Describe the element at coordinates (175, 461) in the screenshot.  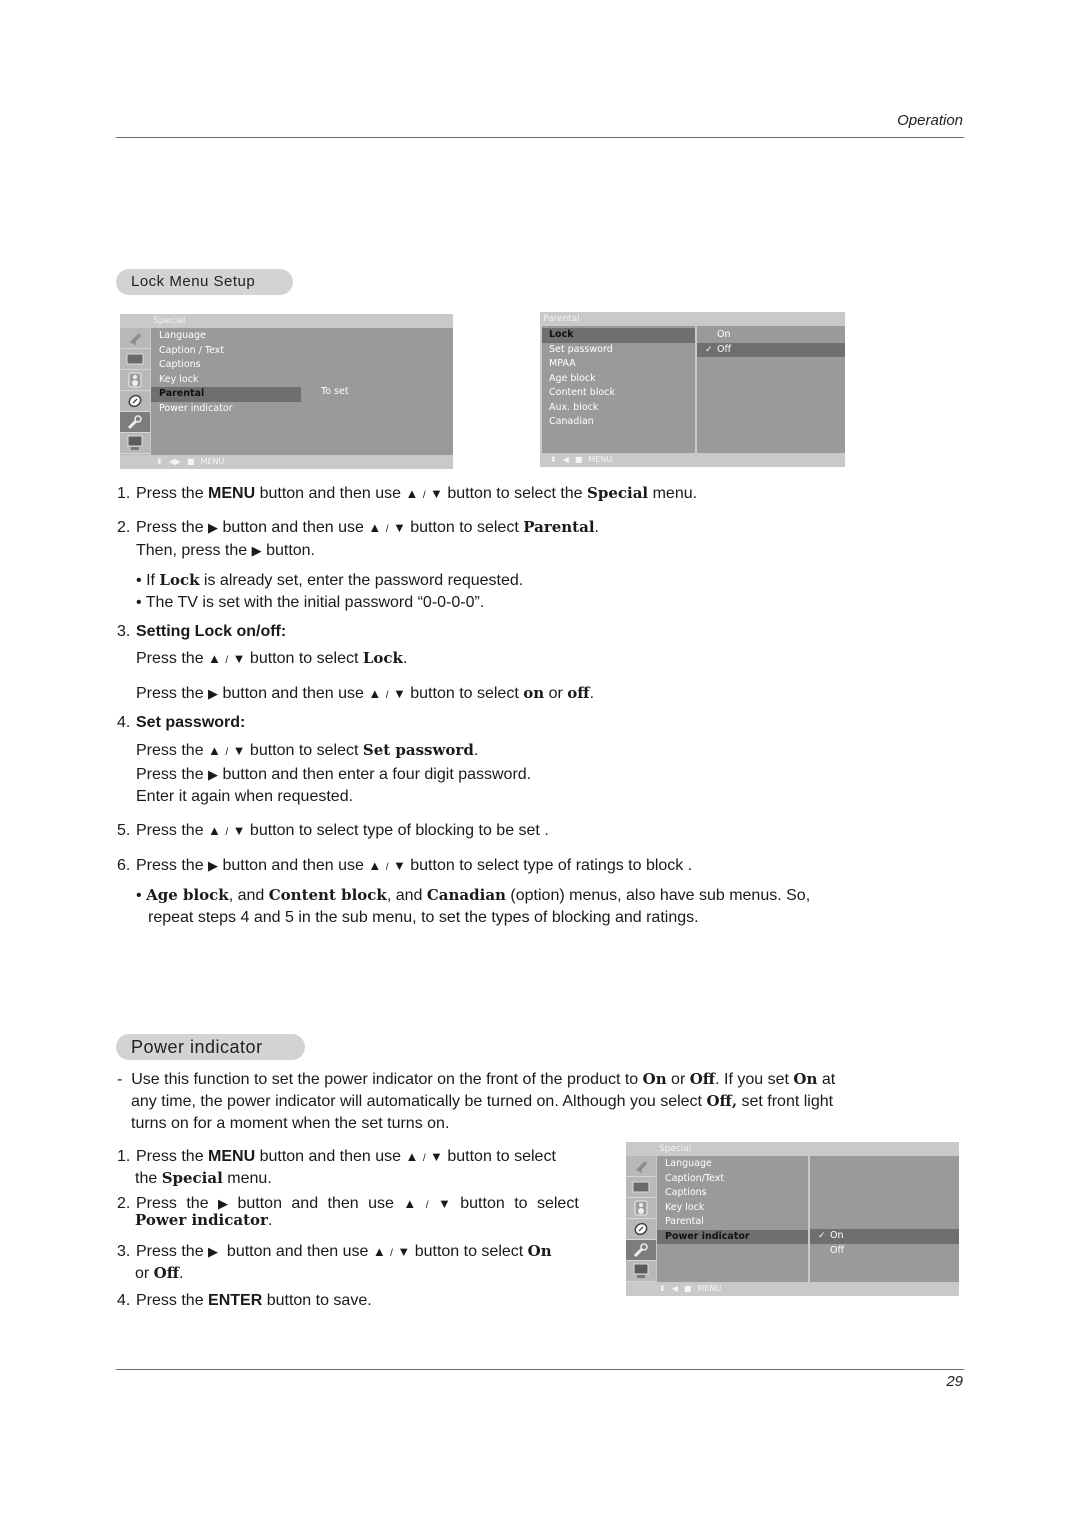
I see `left-right-icon: ◀▶` at that location.